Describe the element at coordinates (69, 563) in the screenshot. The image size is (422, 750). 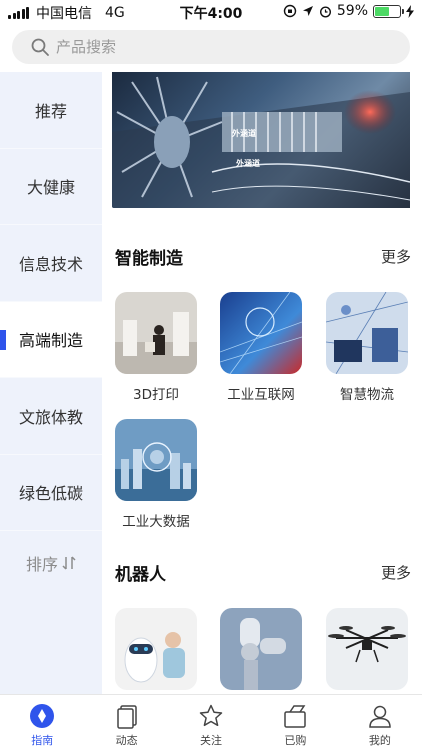
I see `sort-icon` at that location.